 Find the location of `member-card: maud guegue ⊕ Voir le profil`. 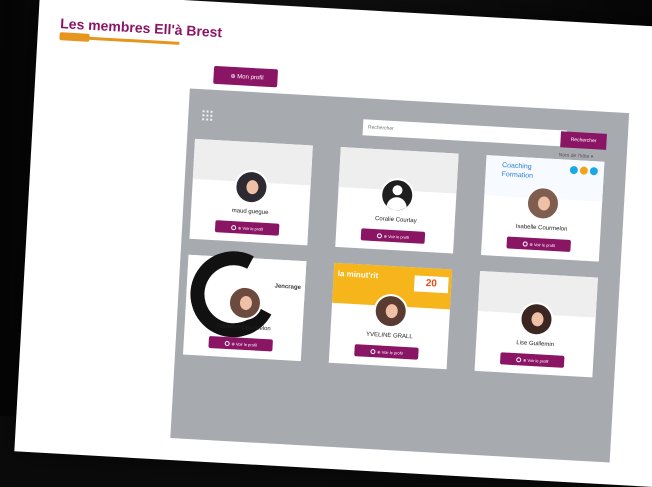

member-card: maud guegue ⊕ Voir le profil is located at coordinates (251, 192).